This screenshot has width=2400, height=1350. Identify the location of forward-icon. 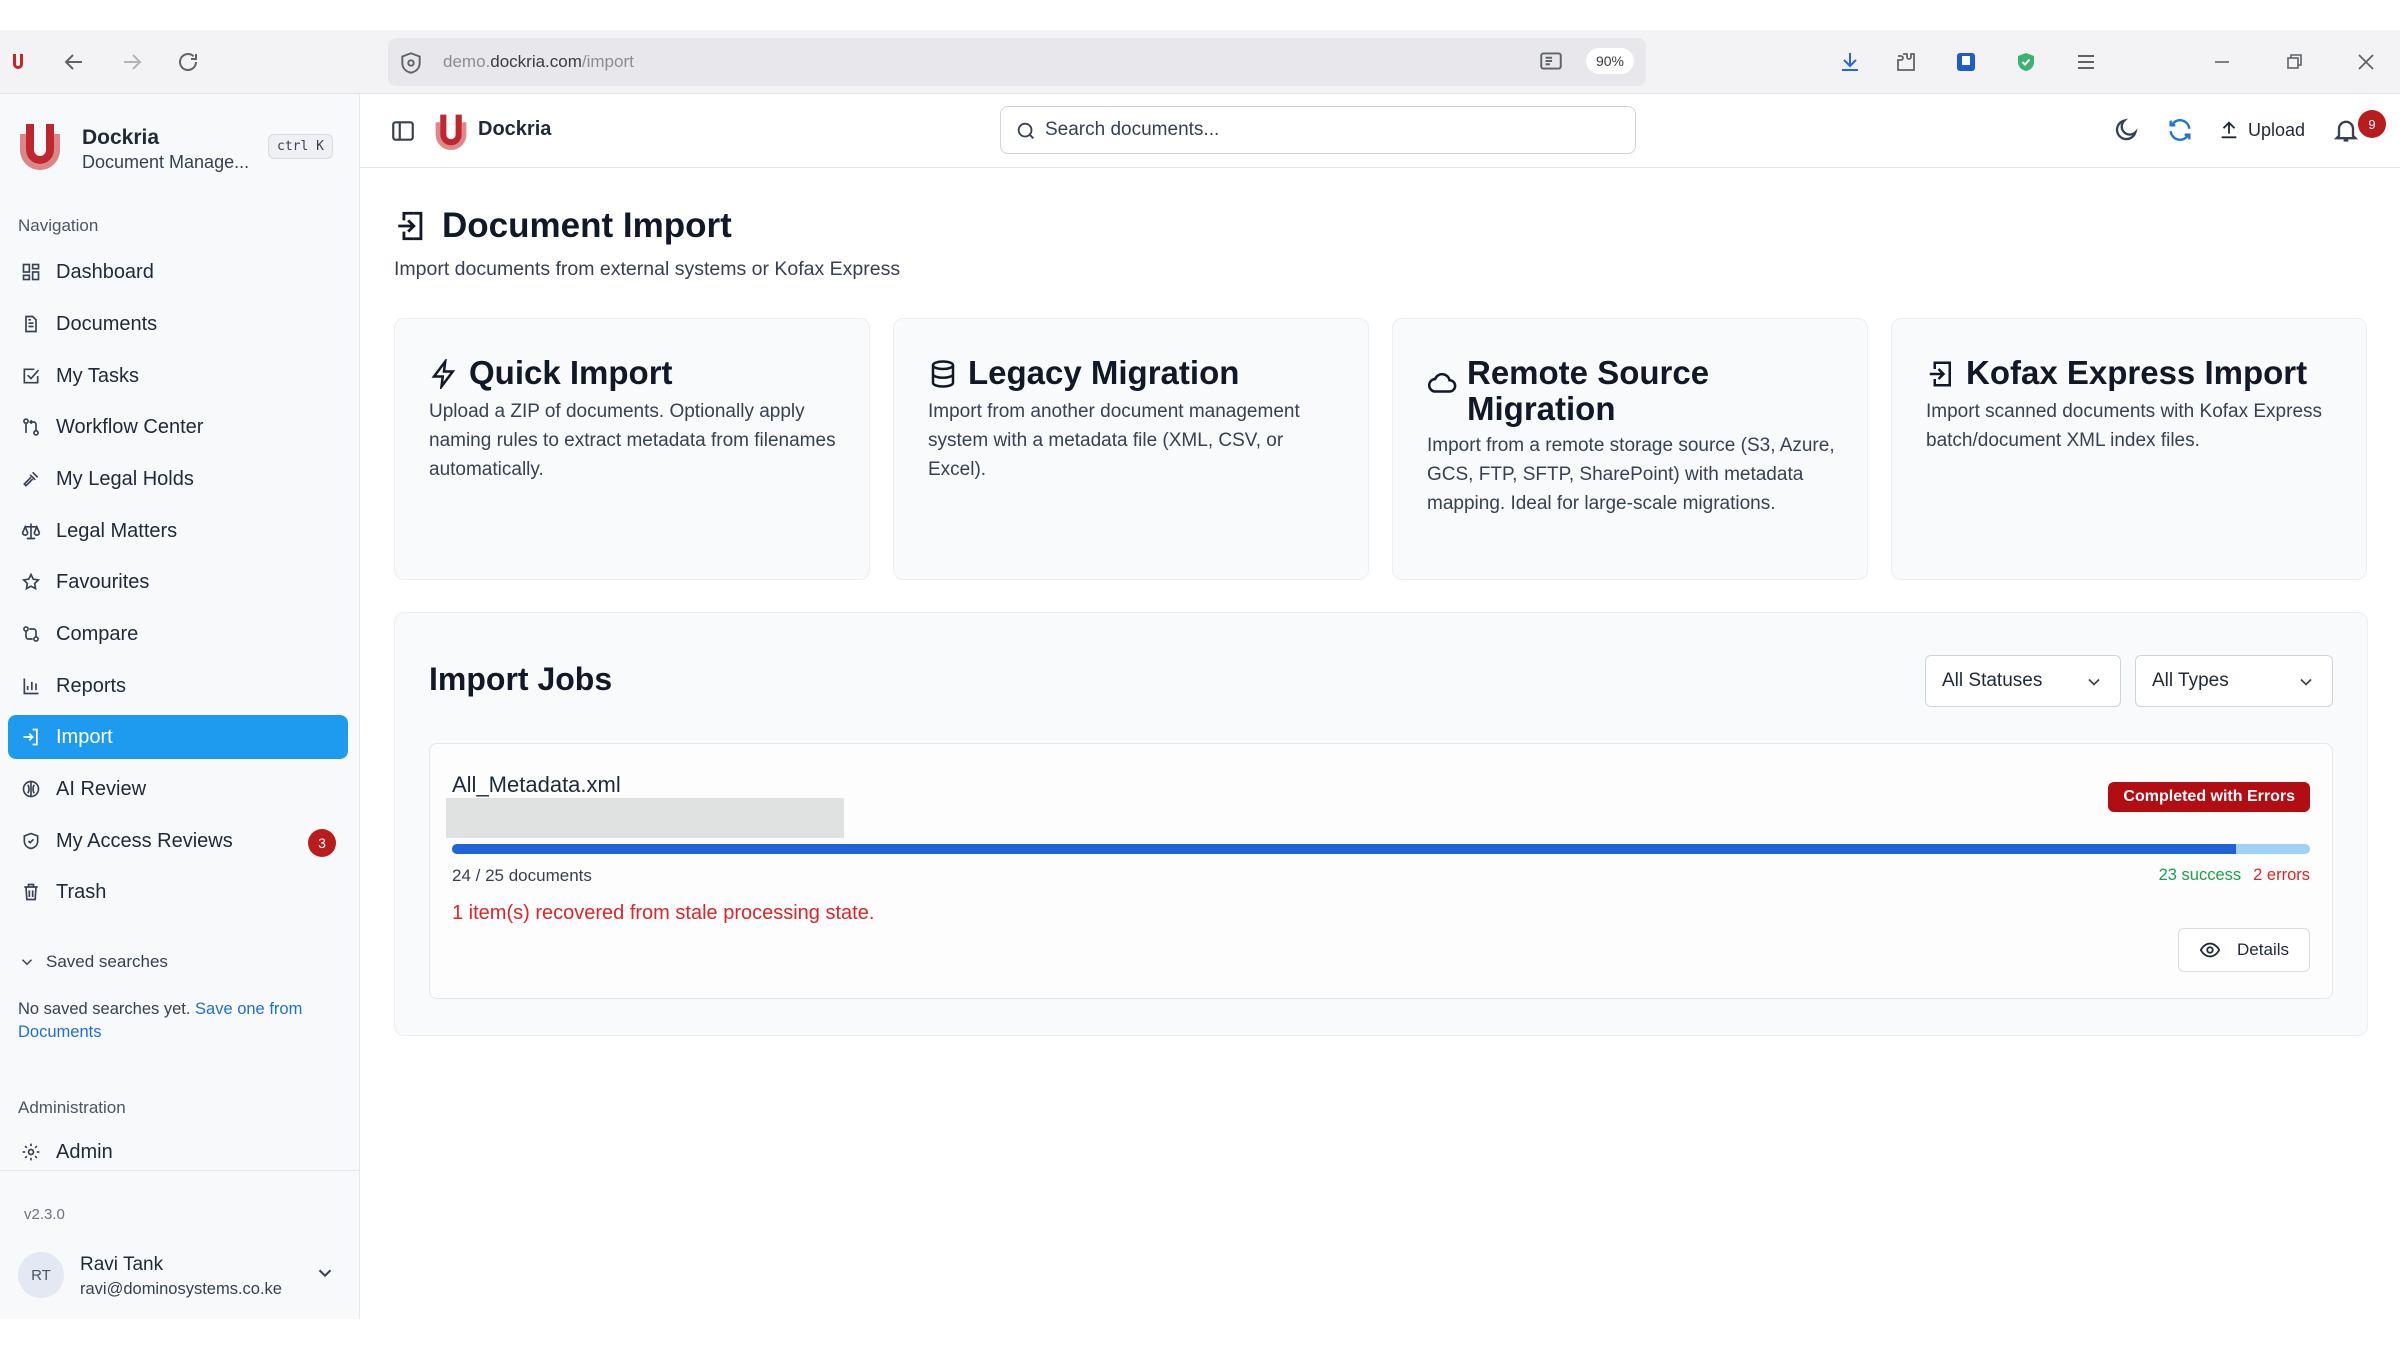
(132, 62).